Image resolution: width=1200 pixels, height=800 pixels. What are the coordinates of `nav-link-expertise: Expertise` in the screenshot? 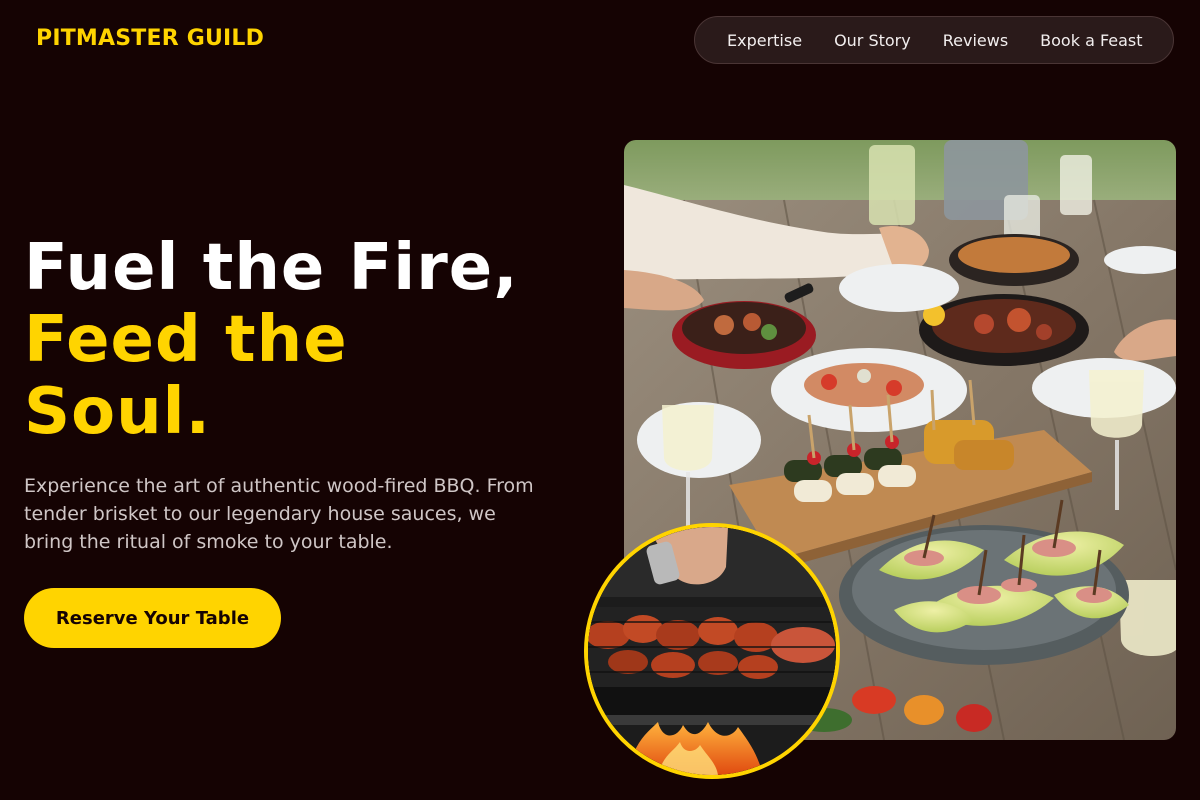 It's located at (764, 40).